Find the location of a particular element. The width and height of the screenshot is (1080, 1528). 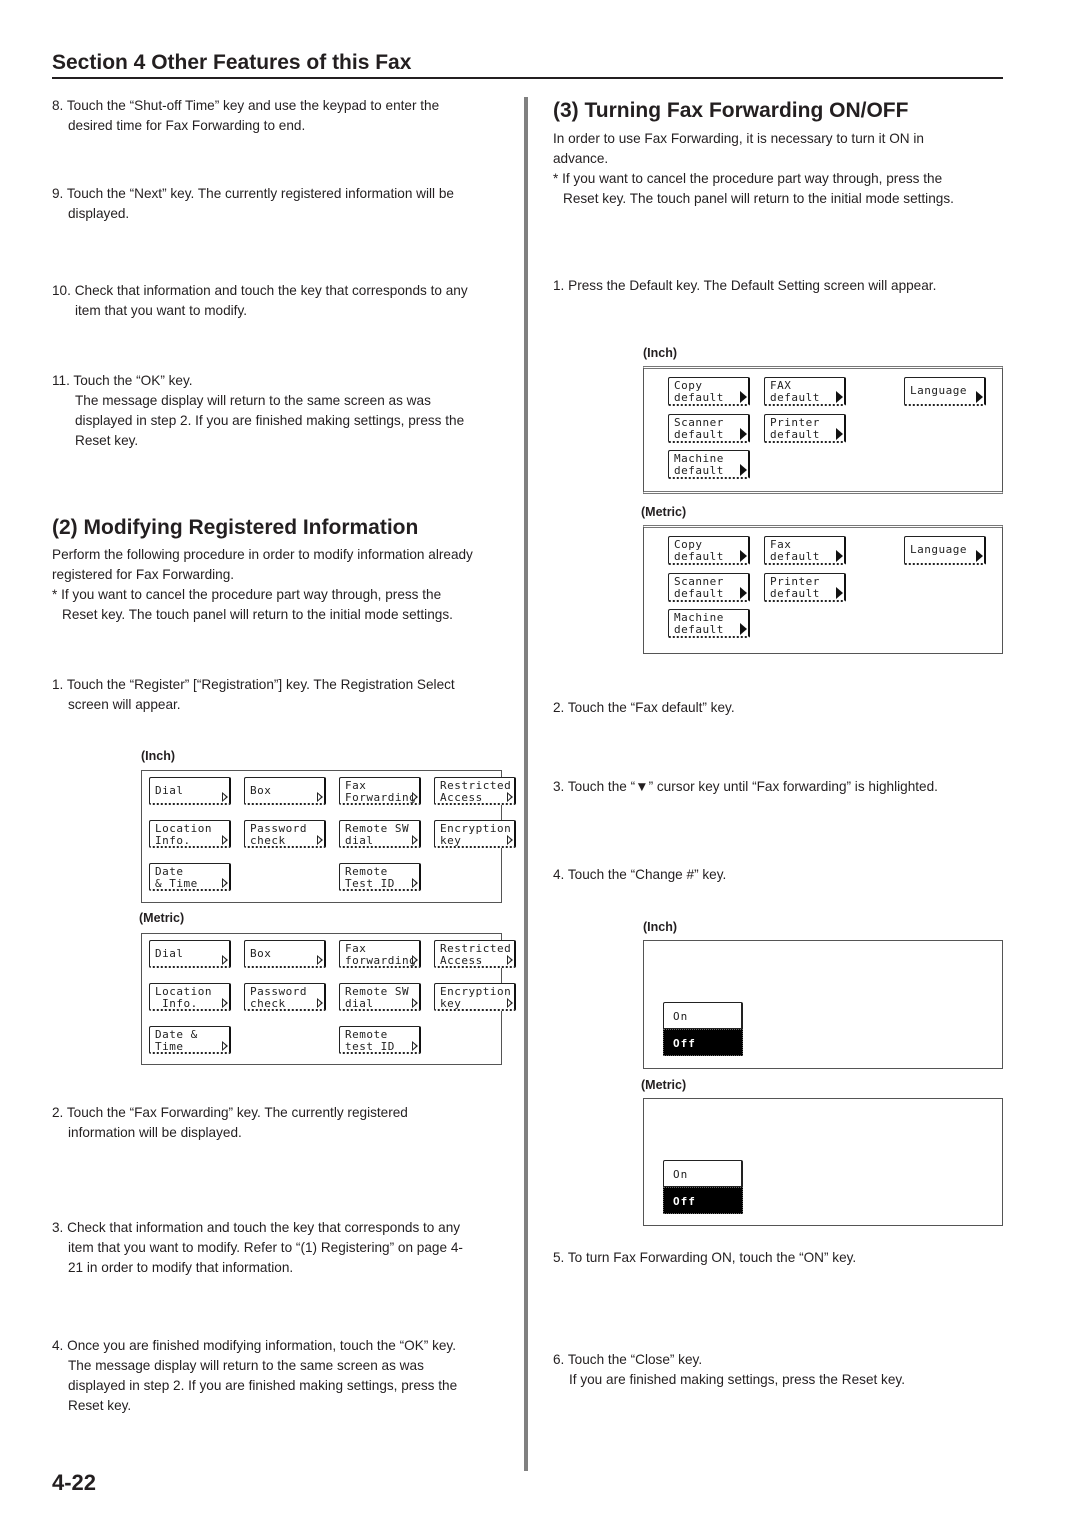

fax-forwarding-key: Fax Forwarding is located at coordinates (380, 791).